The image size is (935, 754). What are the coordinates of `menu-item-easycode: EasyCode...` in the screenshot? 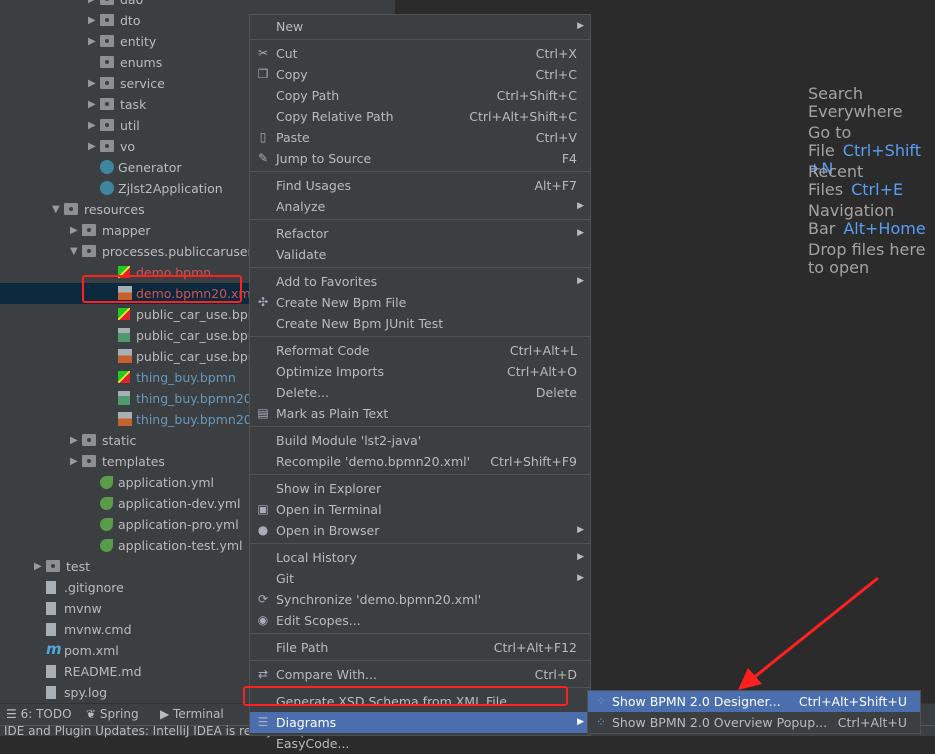 It's located at (420, 743).